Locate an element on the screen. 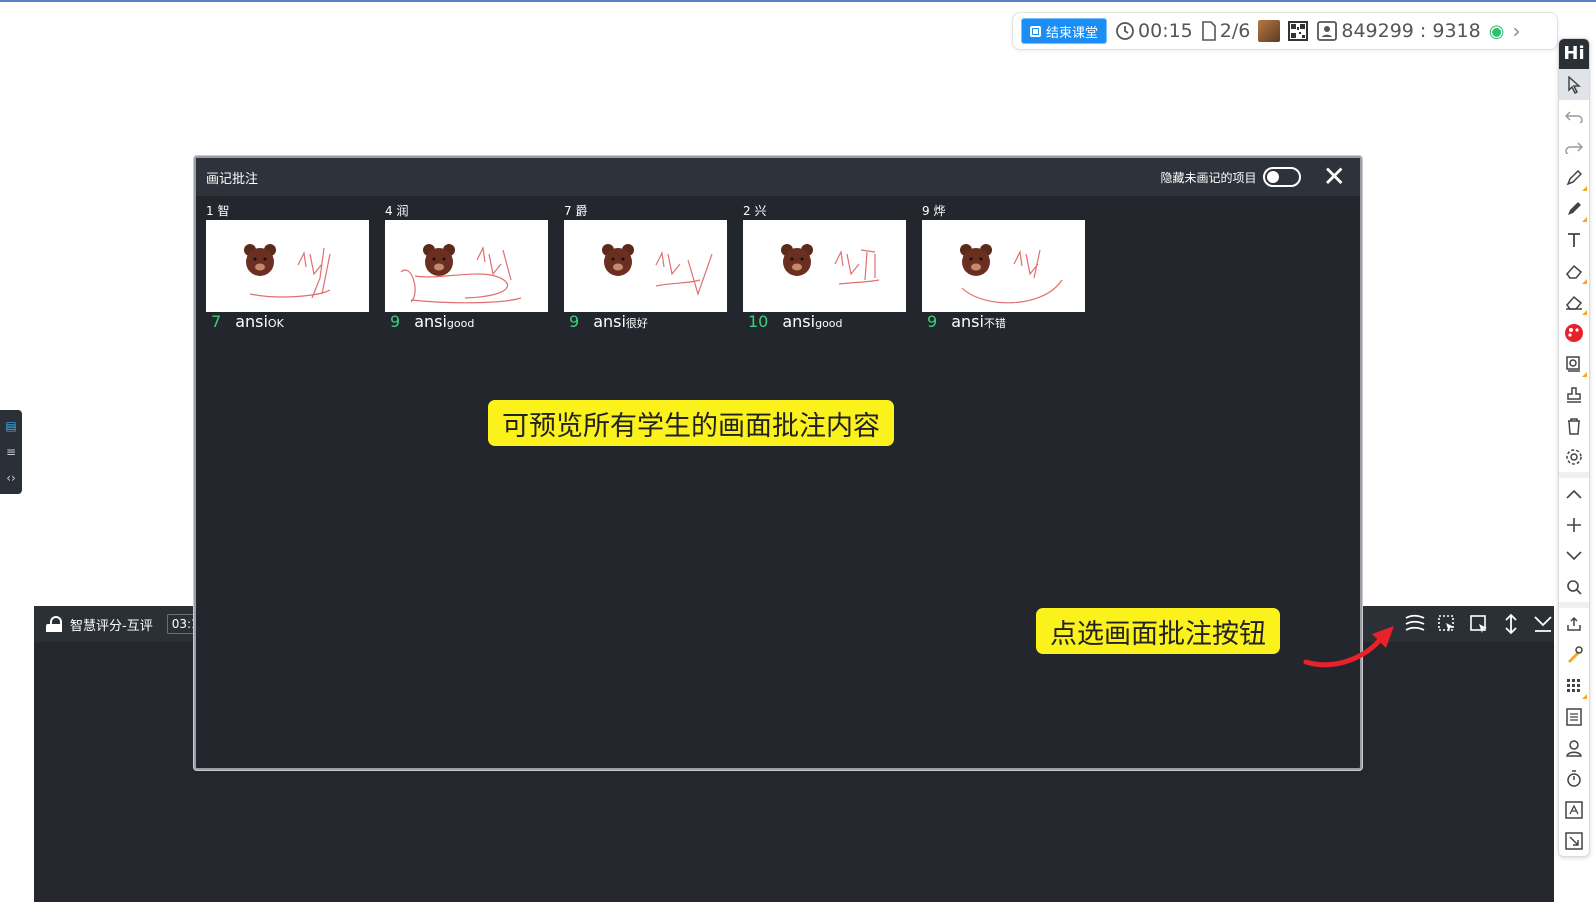 The image size is (1596, 908). eraser-icon is located at coordinates (1574, 270).